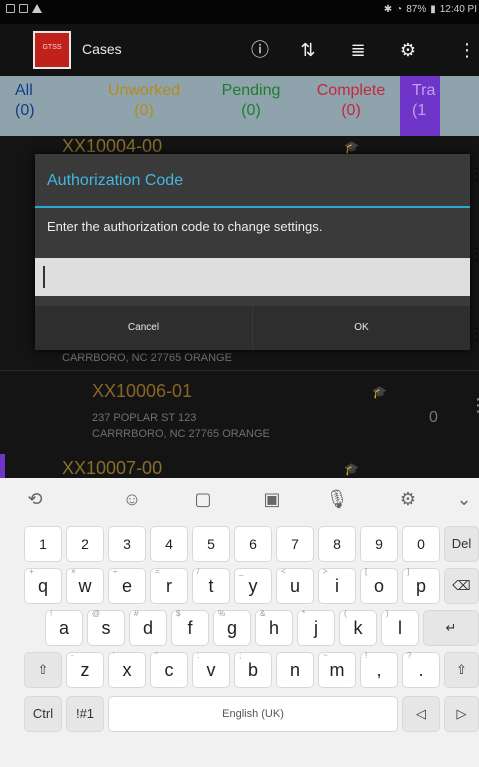  I want to click on key: > i, so click(337, 585).